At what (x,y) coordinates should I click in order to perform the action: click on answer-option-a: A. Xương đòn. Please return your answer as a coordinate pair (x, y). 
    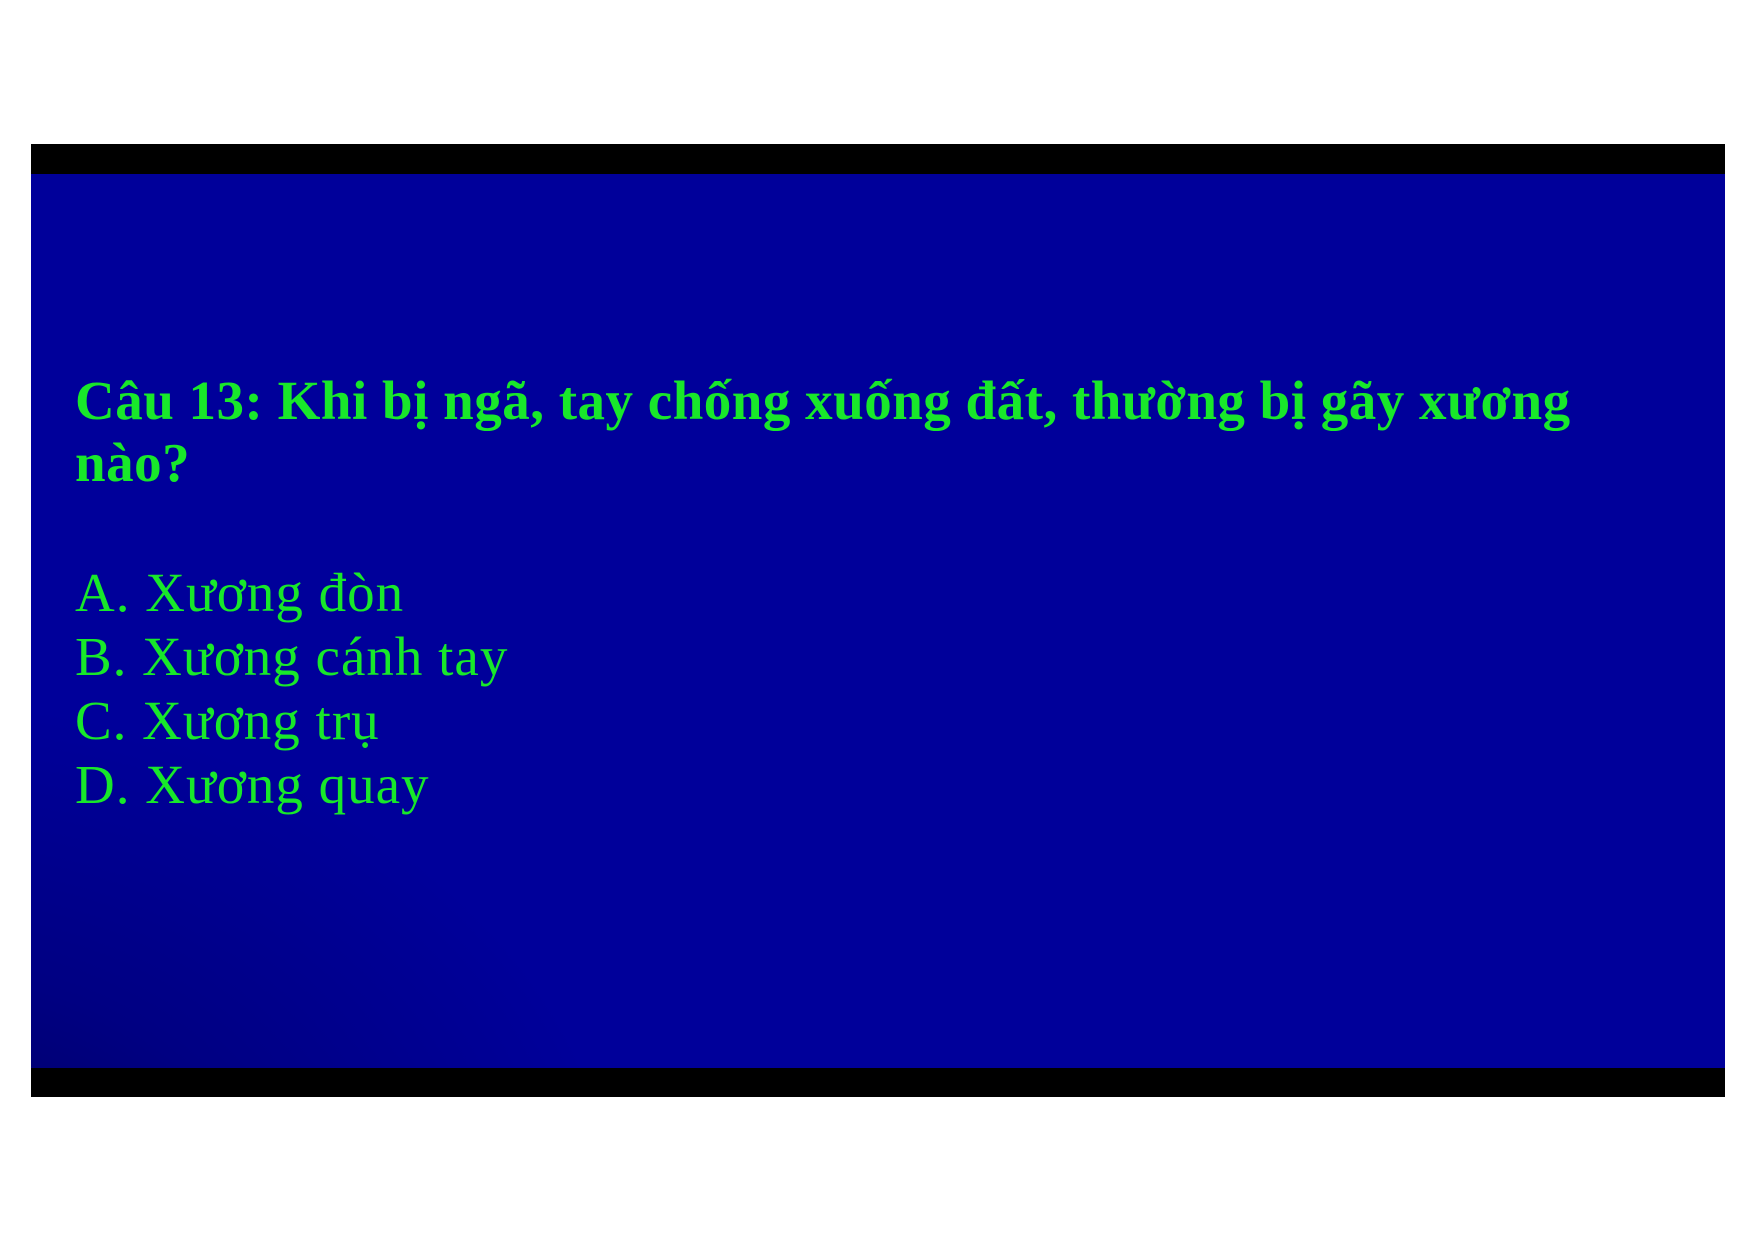
    Looking at the image, I should click on (240, 592).